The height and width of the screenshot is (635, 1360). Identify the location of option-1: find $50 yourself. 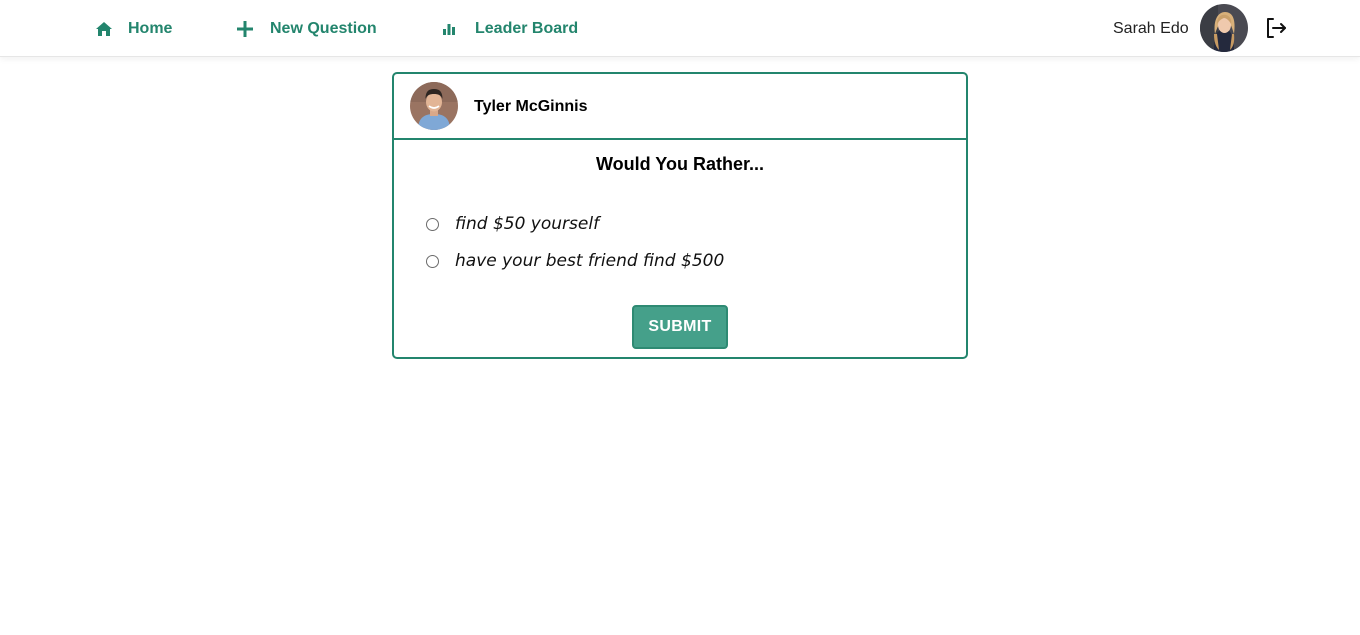
(512, 224).